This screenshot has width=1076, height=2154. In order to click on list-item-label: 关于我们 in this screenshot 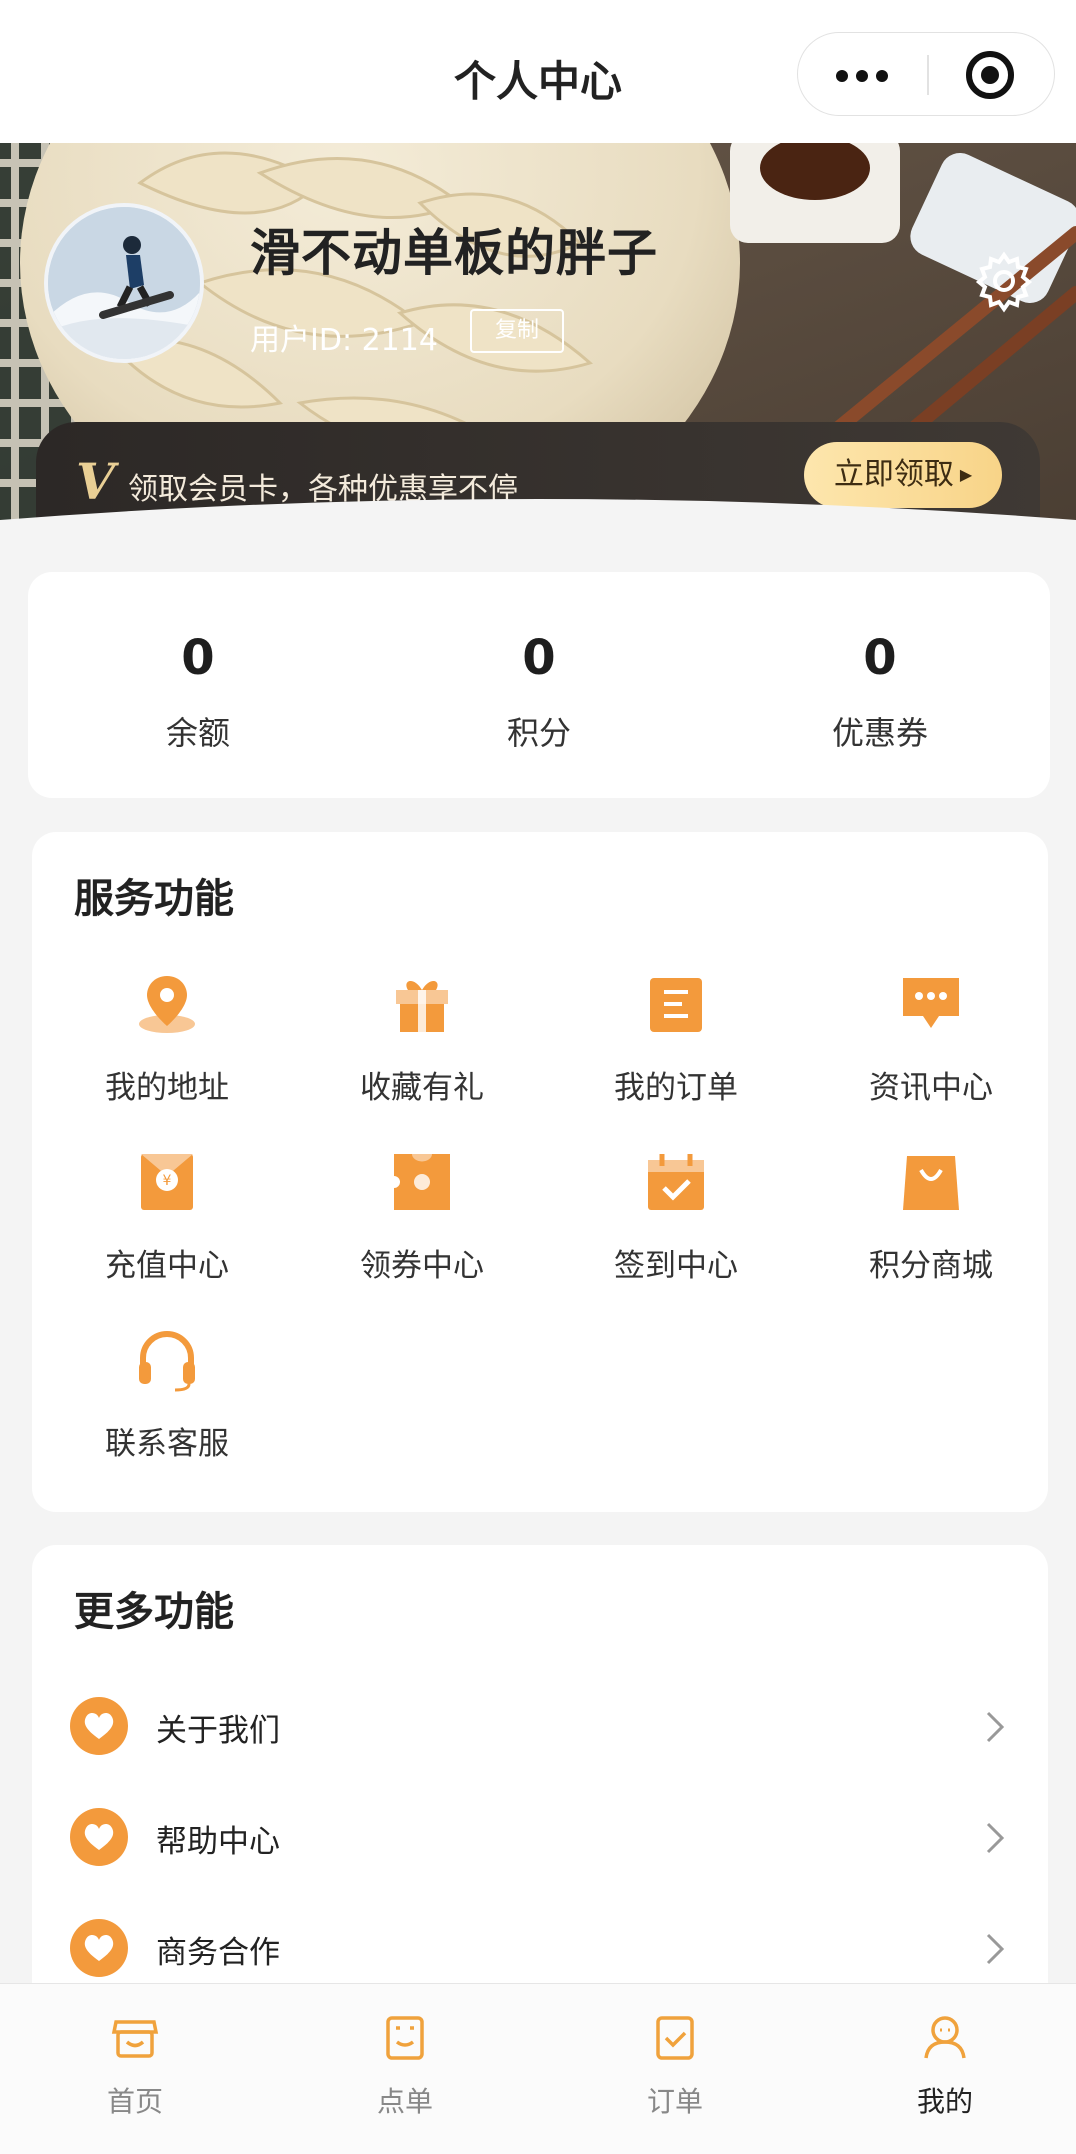, I will do `click(218, 1731)`.